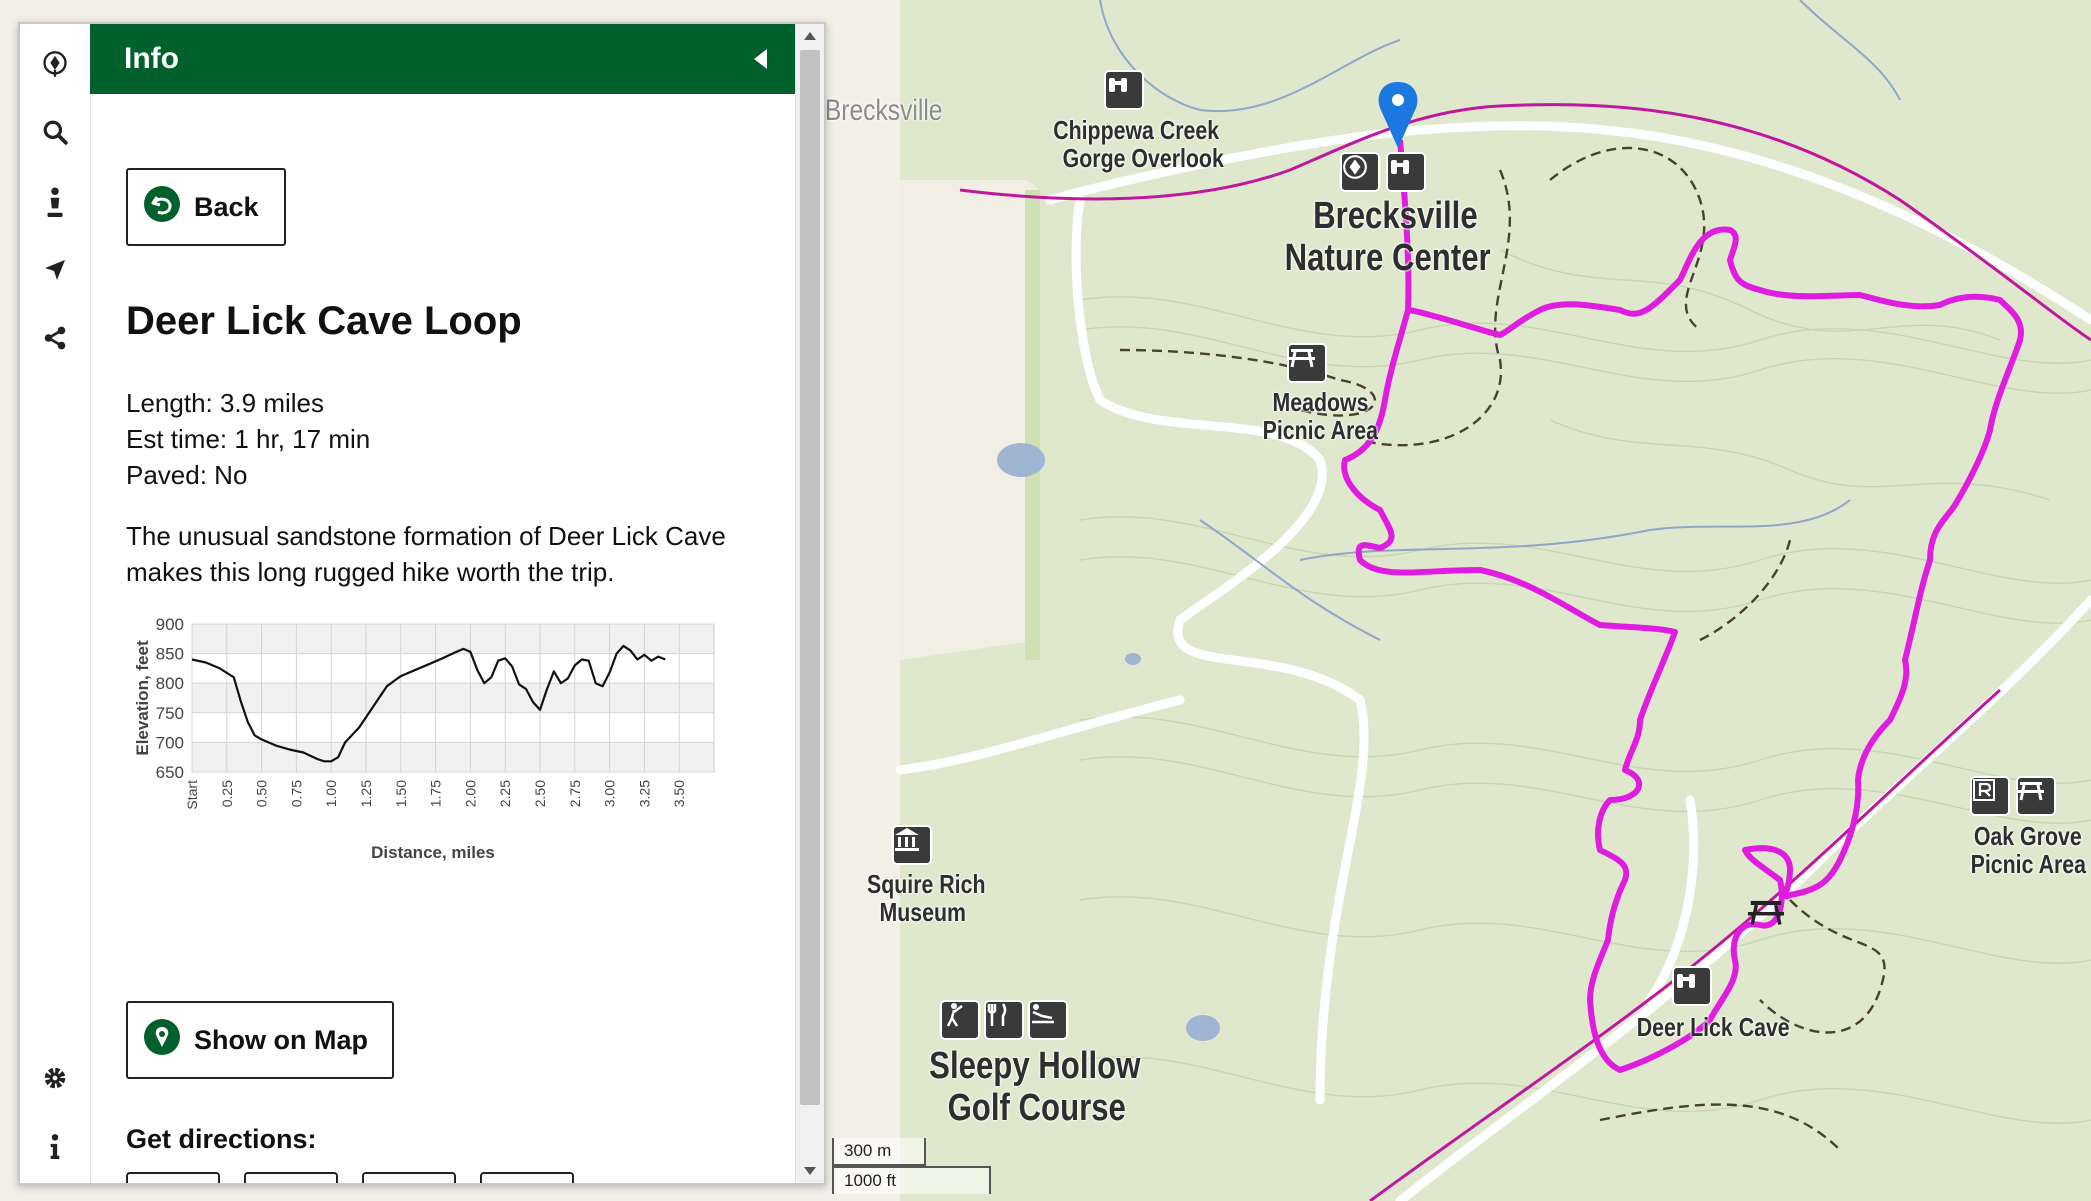 This screenshot has height=1201, width=2091. What do you see at coordinates (401, 793) in the screenshot?
I see `chart-x-tick-label: 1.50` at bounding box center [401, 793].